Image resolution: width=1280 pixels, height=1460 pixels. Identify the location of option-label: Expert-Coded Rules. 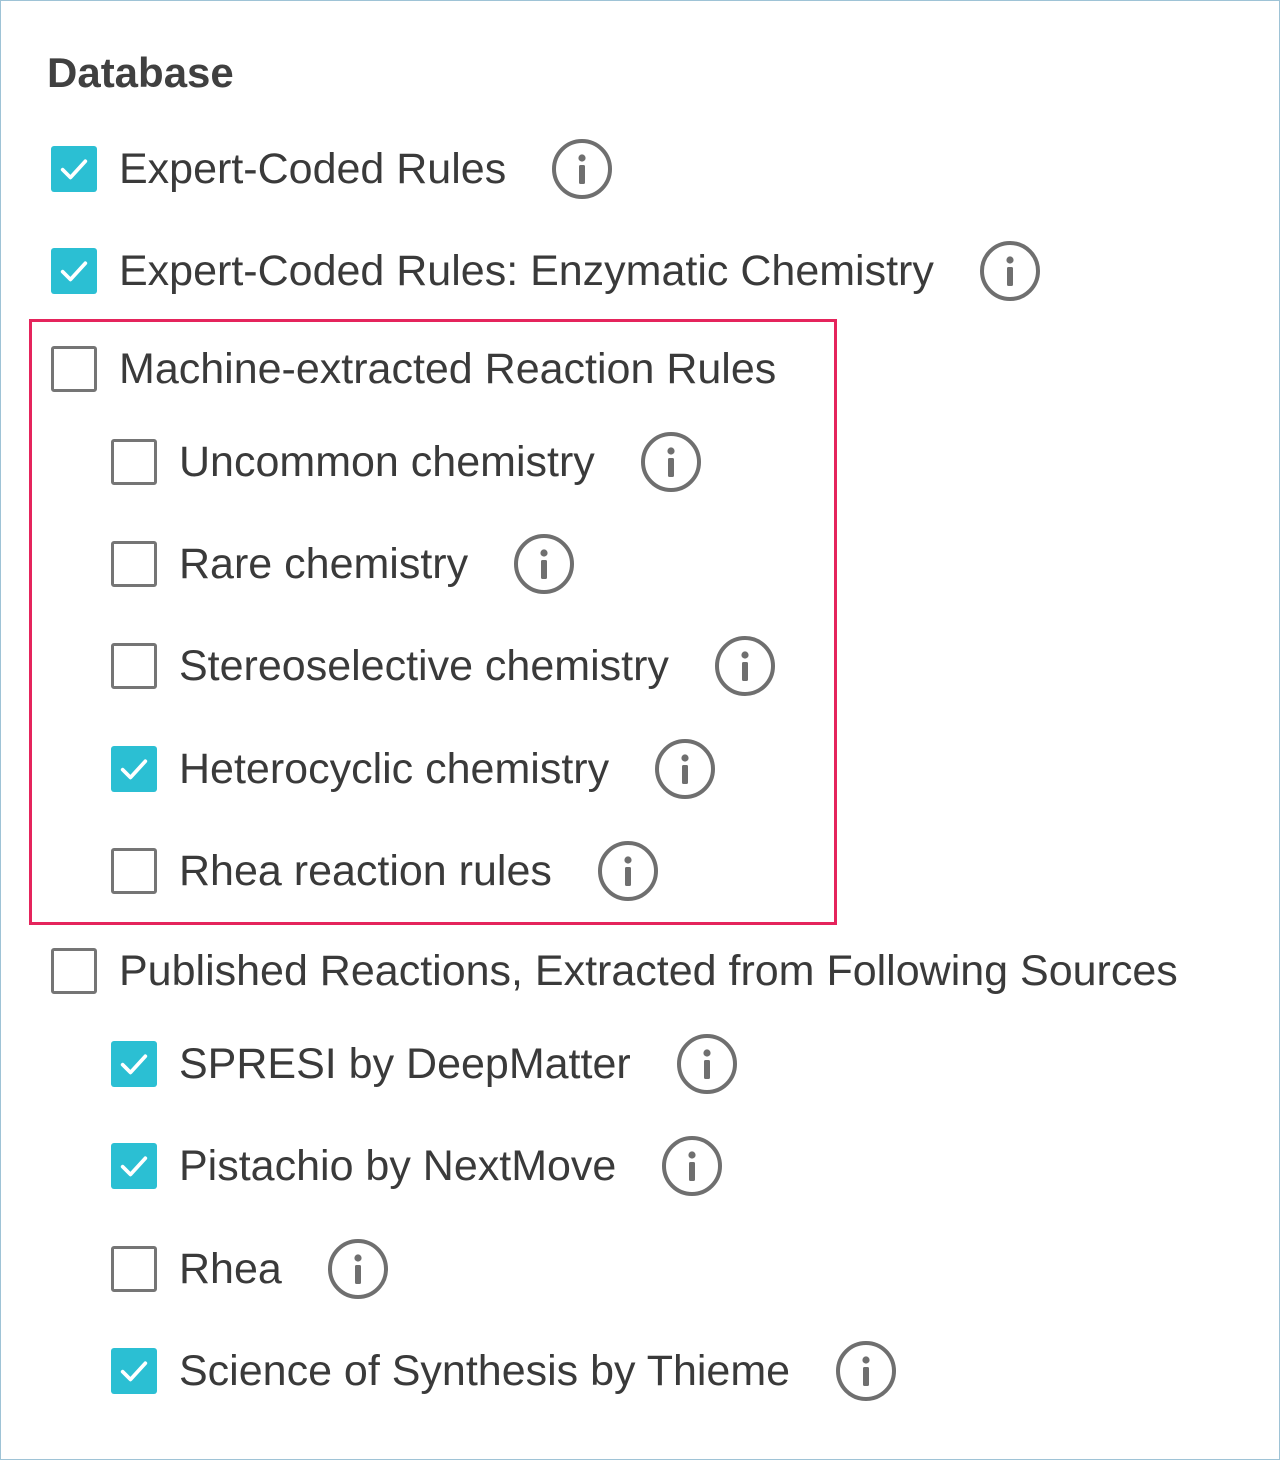
(313, 169).